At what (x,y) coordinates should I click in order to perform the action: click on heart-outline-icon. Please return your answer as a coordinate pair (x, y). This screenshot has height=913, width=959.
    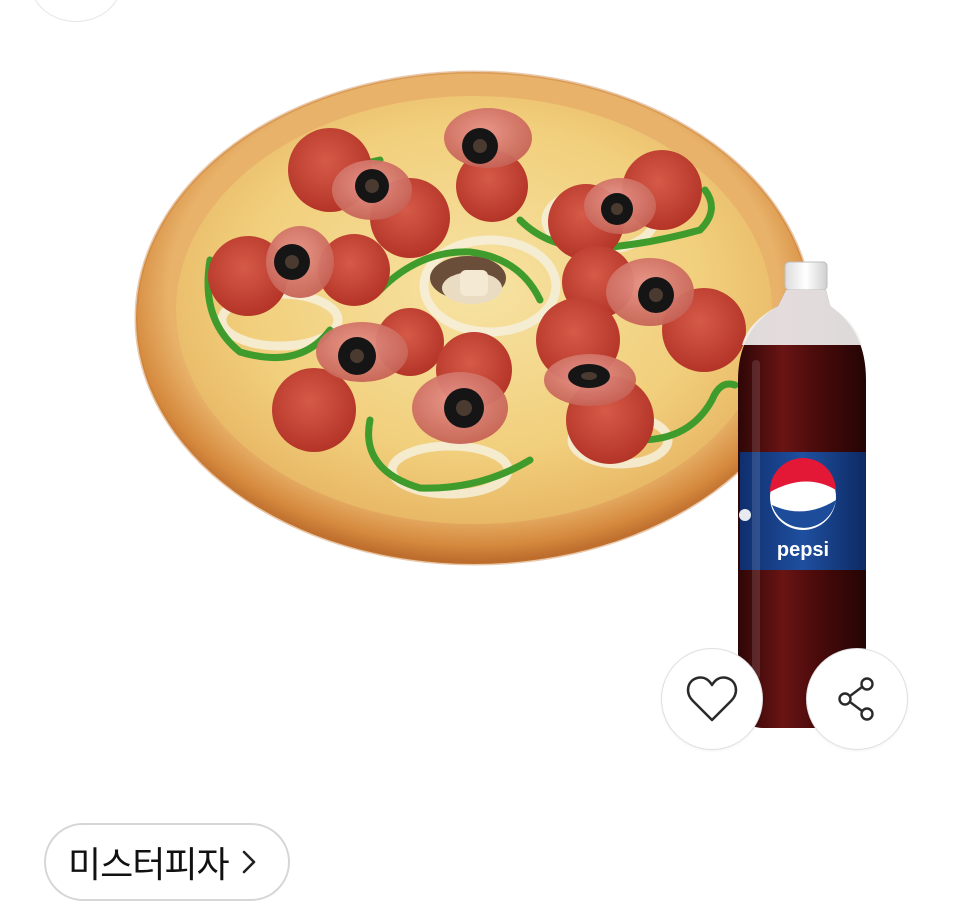
    Looking at the image, I should click on (712, 699).